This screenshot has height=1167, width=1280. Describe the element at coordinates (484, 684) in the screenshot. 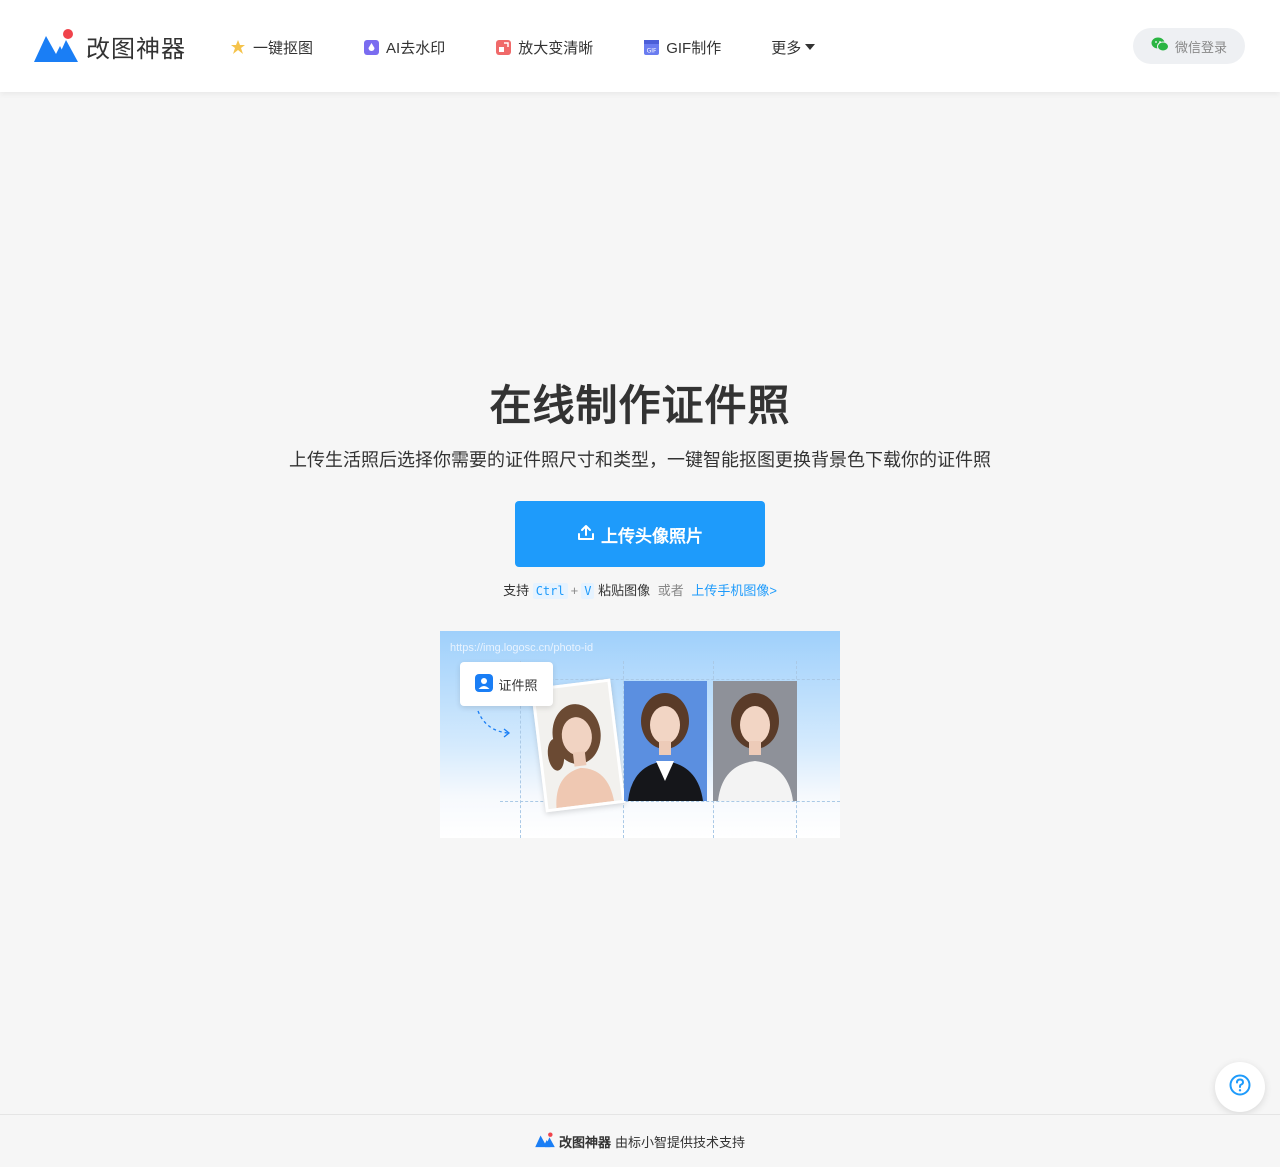

I see `user-card-icon` at that location.